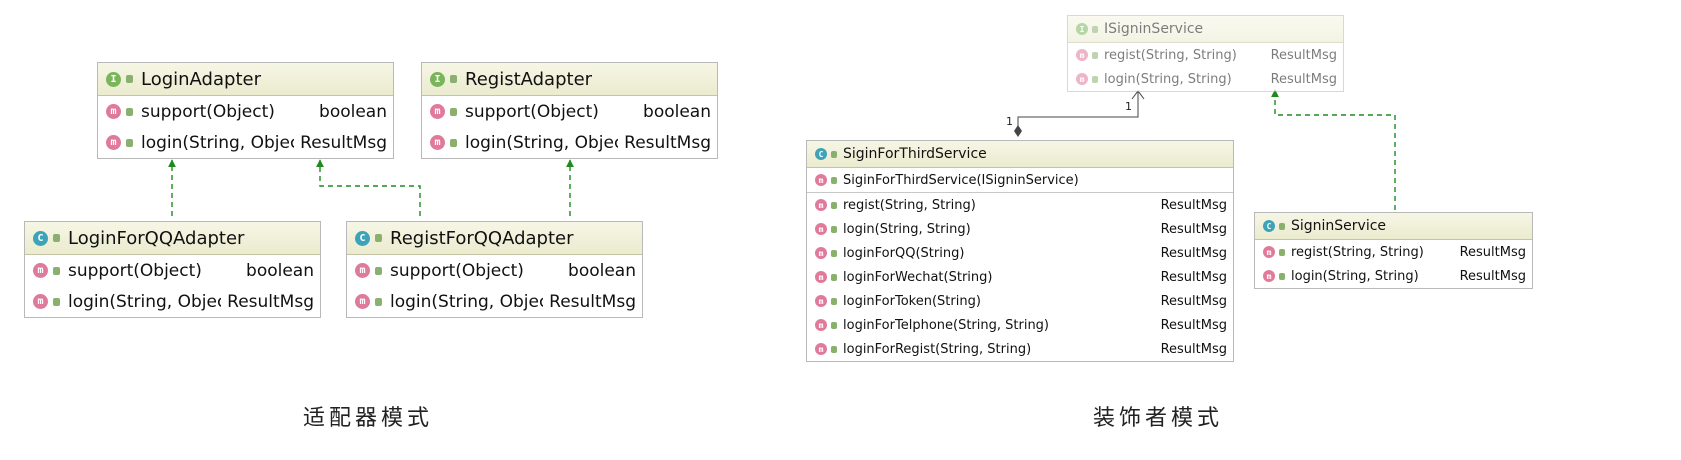  What do you see at coordinates (1205, 29) in the screenshot?
I see `class-header: I ISigninService` at bounding box center [1205, 29].